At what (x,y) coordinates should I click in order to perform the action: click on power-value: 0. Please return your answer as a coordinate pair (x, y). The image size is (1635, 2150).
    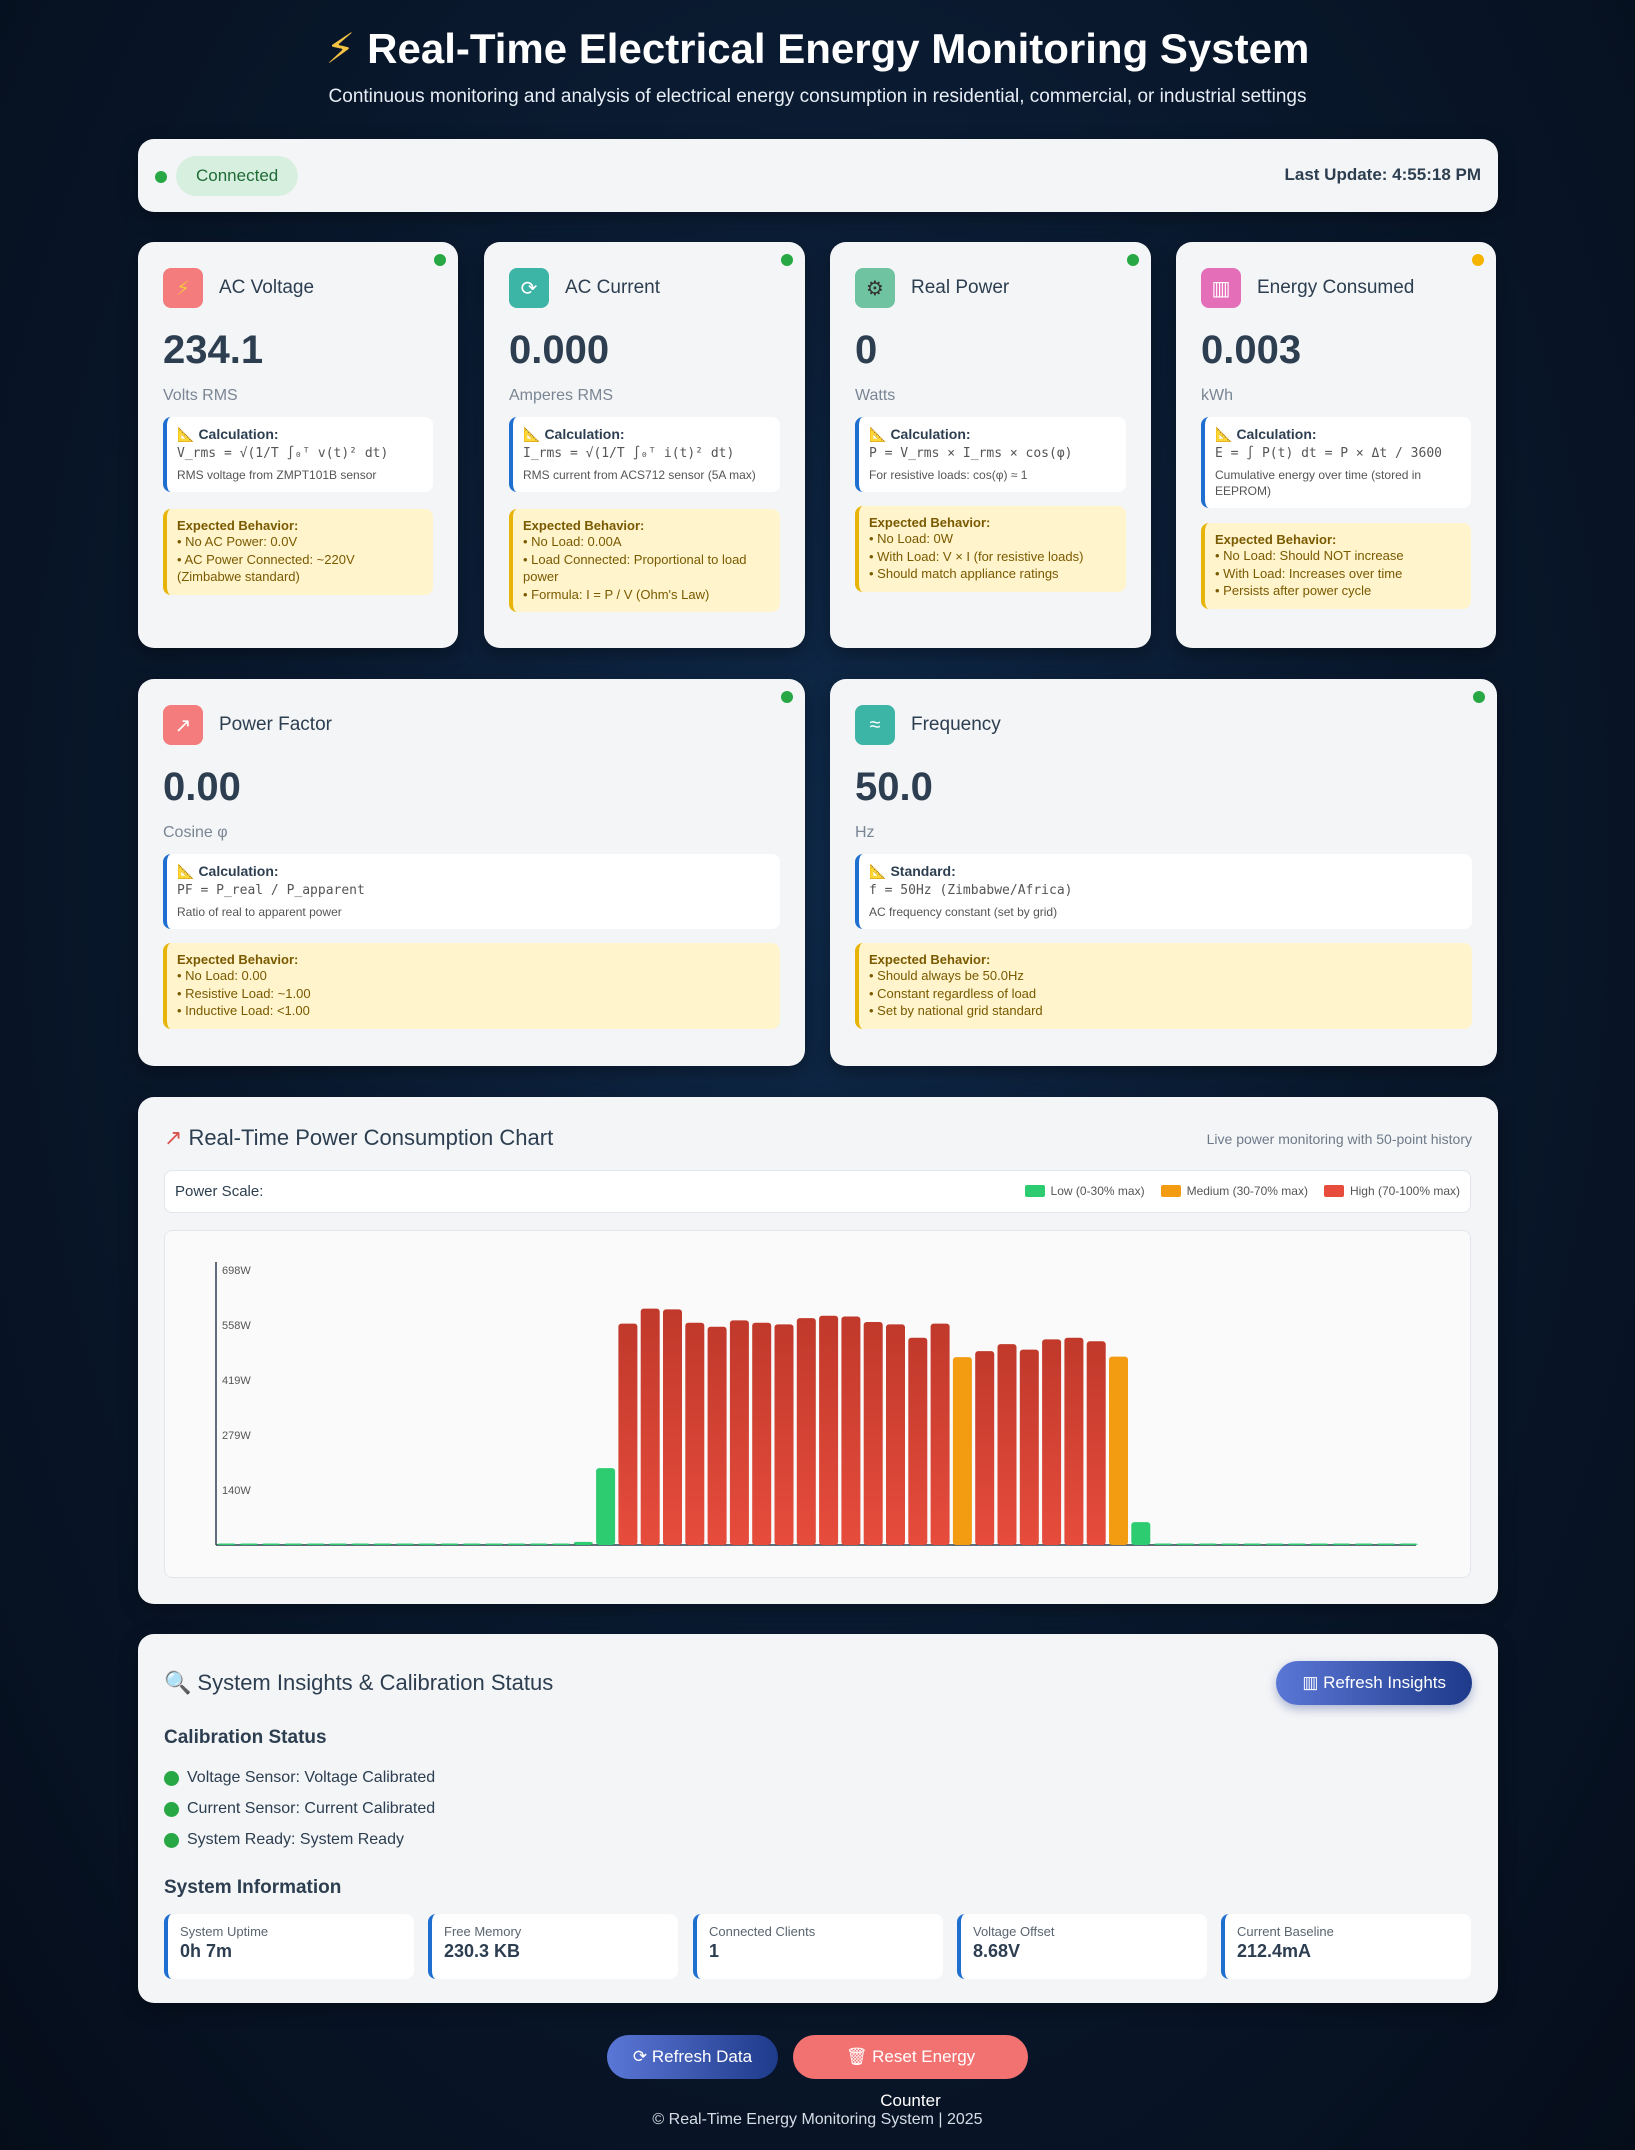
    Looking at the image, I should click on (866, 350).